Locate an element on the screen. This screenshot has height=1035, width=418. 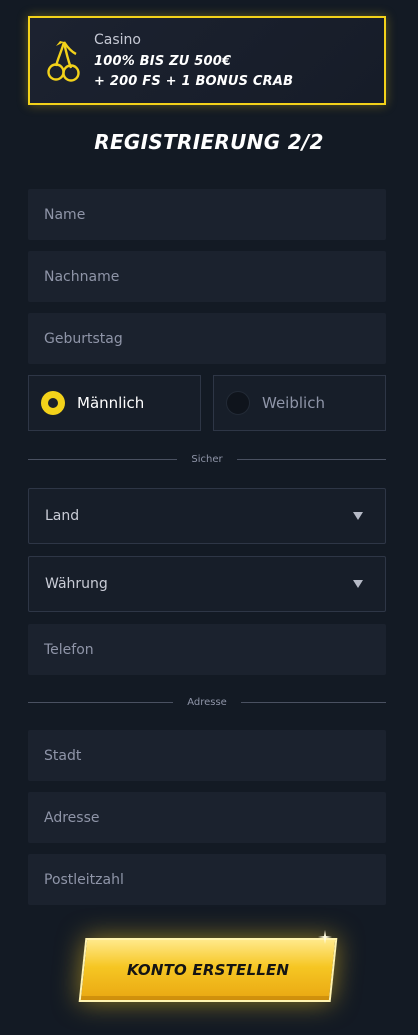
divider-label: Sicher is located at coordinates (207, 459).